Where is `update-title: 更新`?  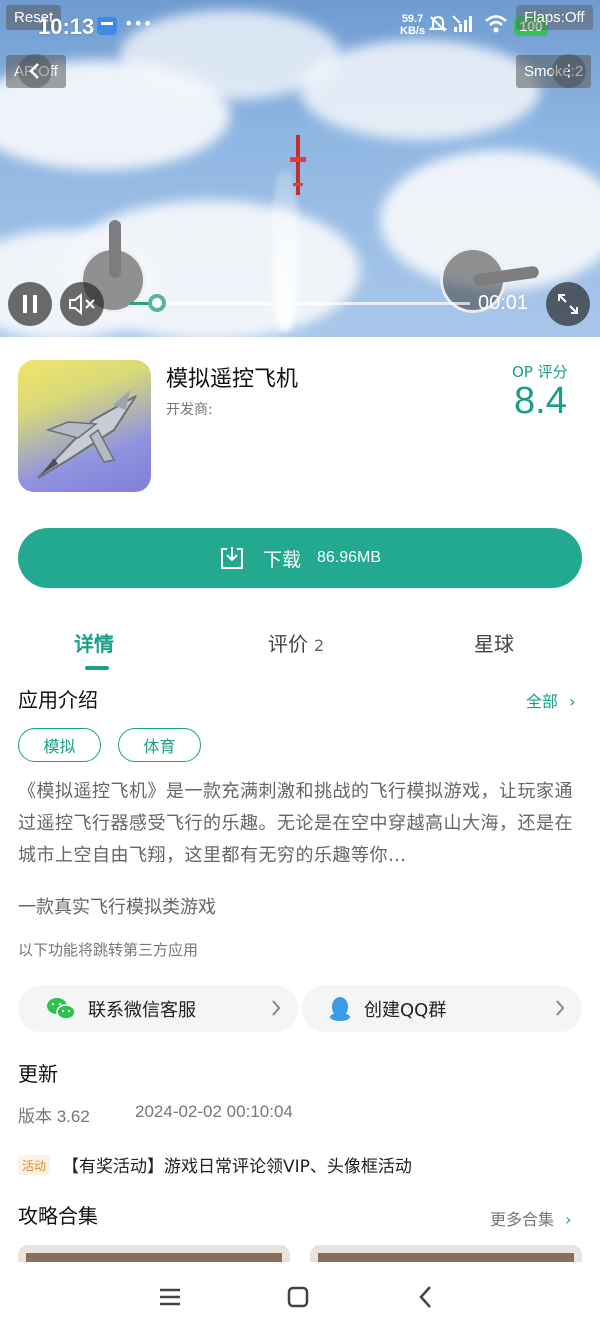
update-title: 更新 is located at coordinates (38, 1074).